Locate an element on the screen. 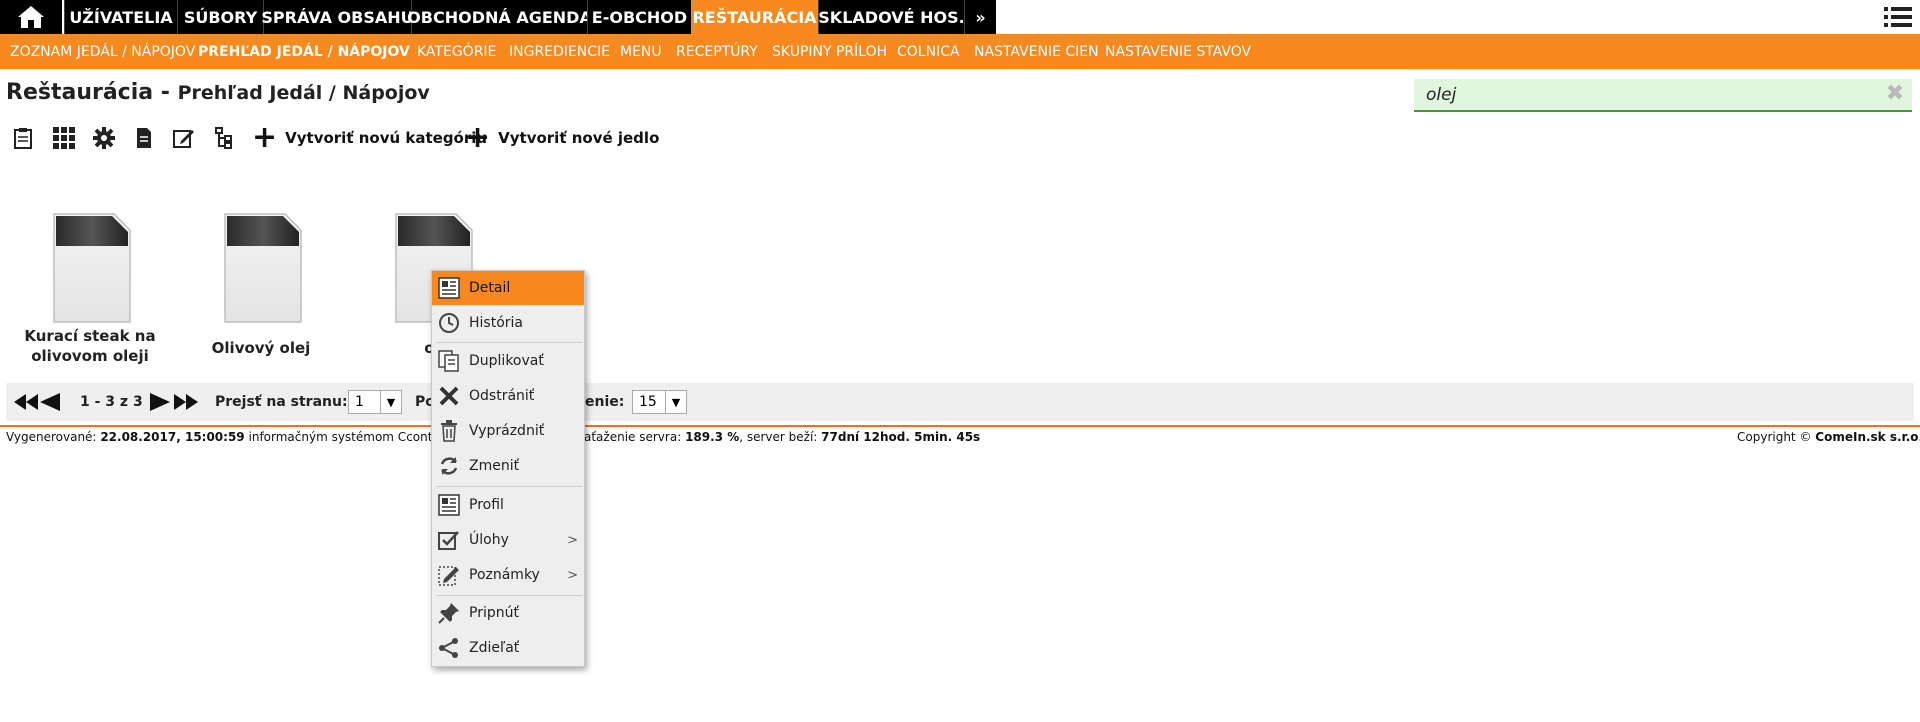 This screenshot has height=722, width=1920. subnav-menu: MENU is located at coordinates (641, 51).